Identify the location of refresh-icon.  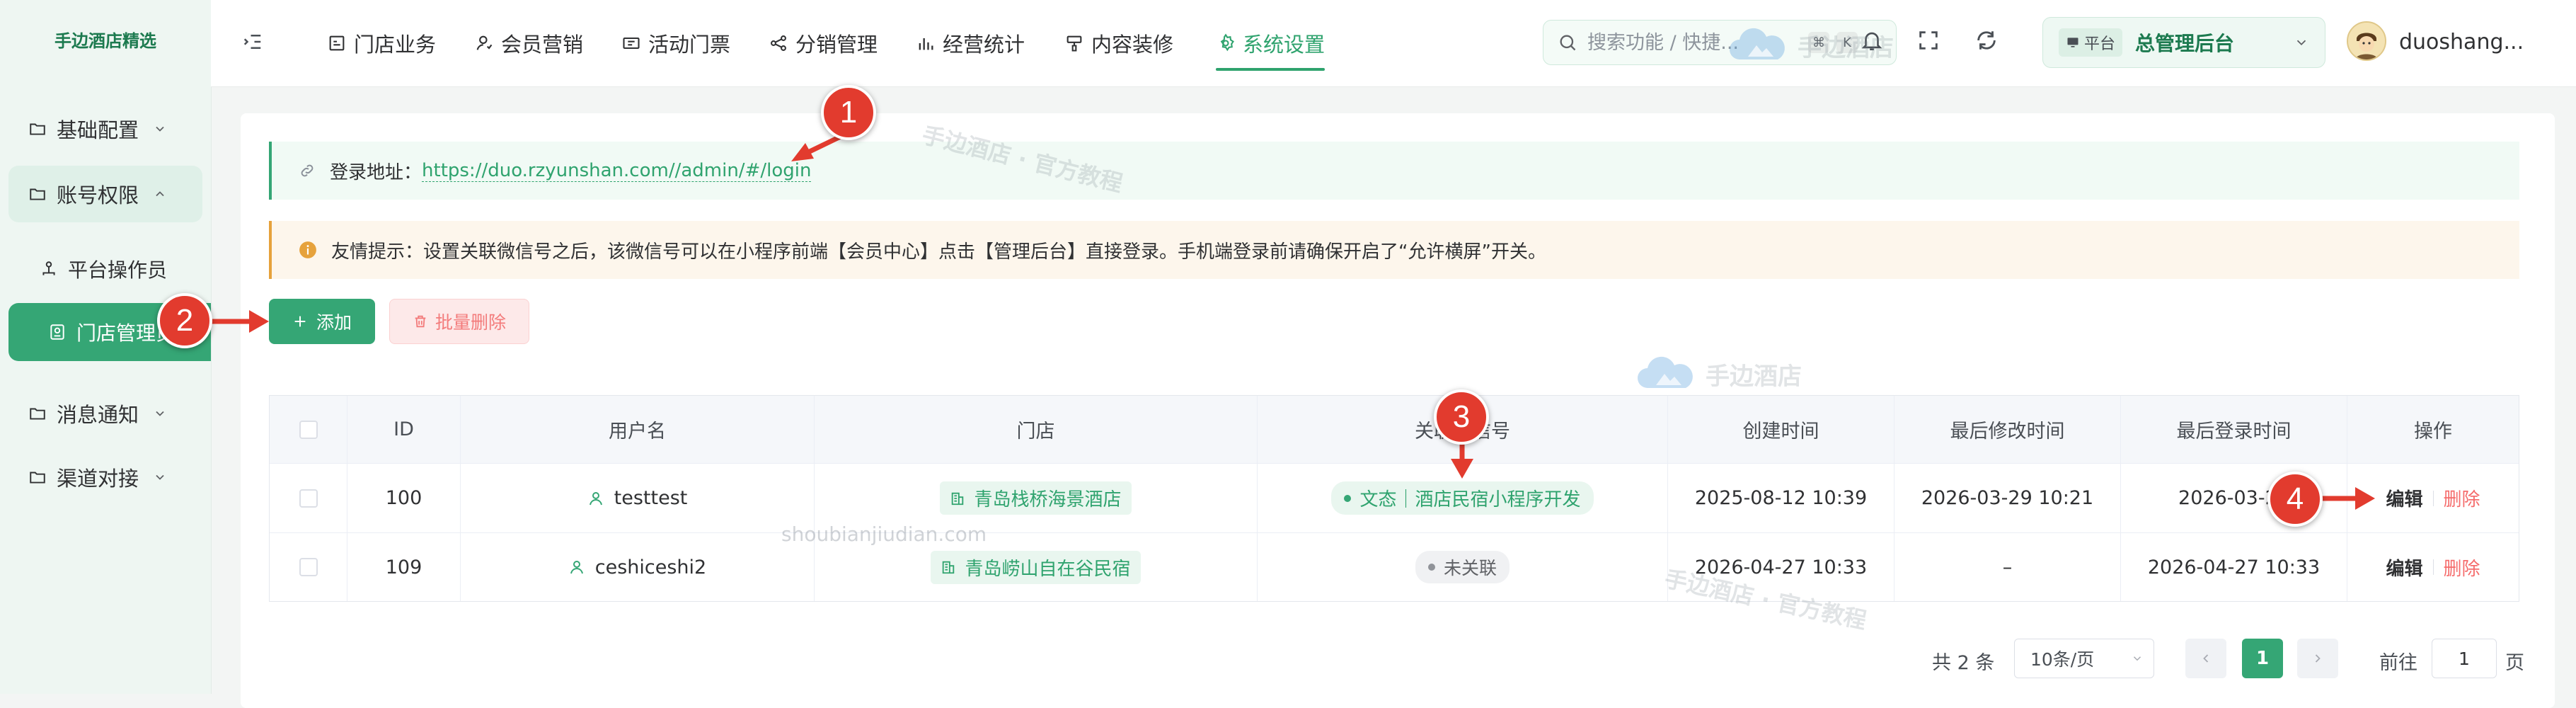
(1987, 40).